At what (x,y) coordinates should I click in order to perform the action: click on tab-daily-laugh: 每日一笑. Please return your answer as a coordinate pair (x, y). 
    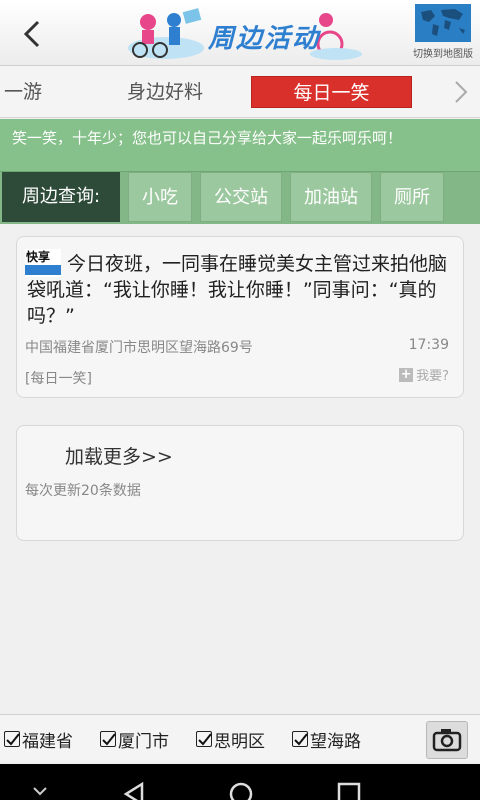
    Looking at the image, I should click on (331, 92).